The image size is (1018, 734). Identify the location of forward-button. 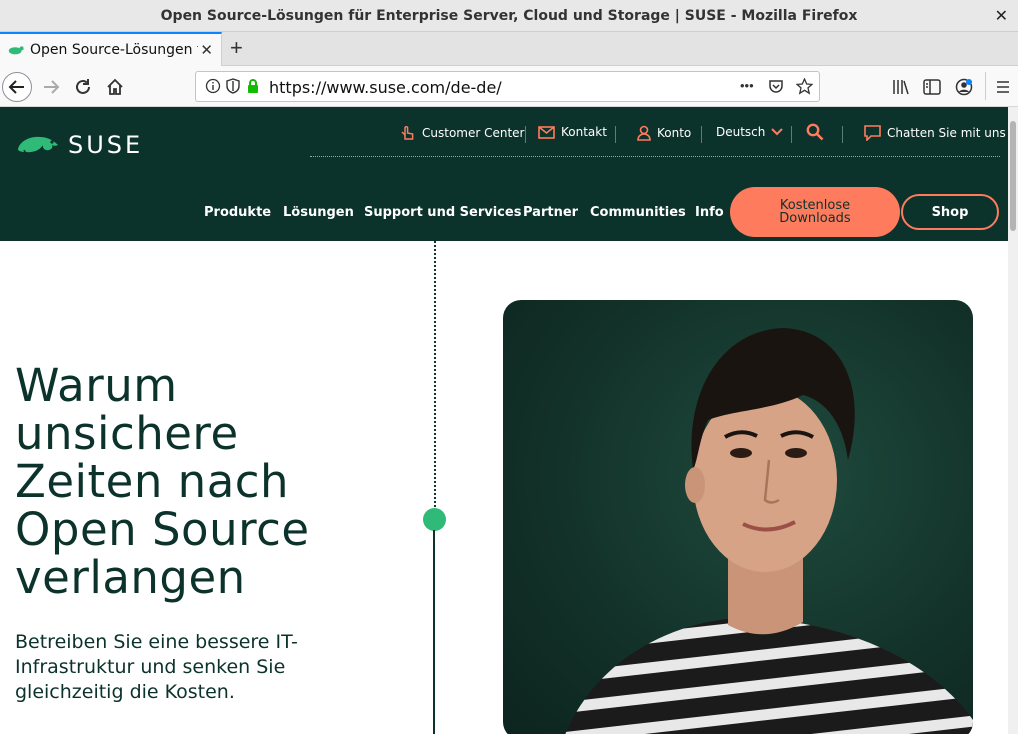
(51, 87).